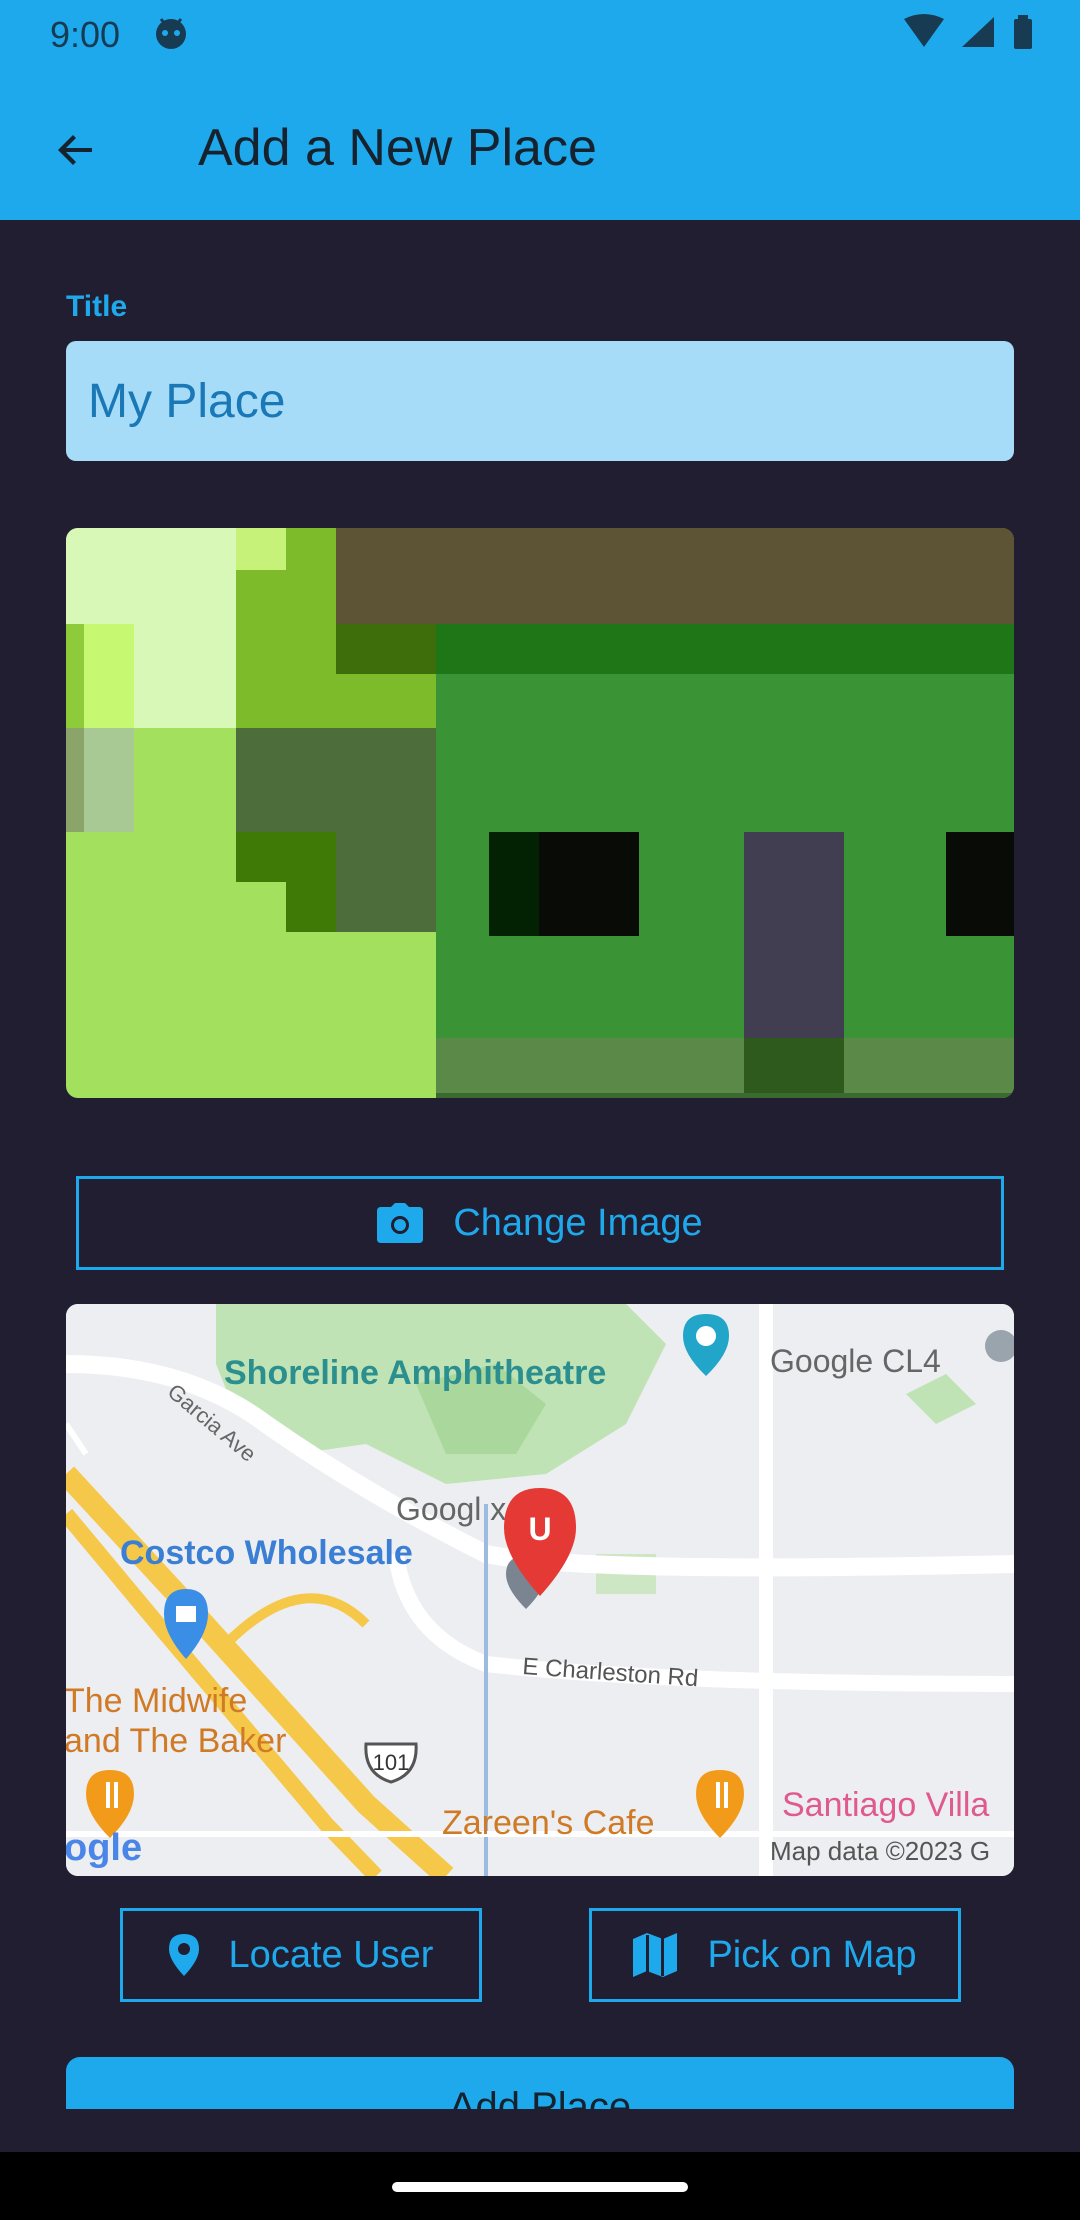 The width and height of the screenshot is (1080, 2220). What do you see at coordinates (176, 1741) in the screenshot?
I see `map-label-midwife-2: and The Baker` at bounding box center [176, 1741].